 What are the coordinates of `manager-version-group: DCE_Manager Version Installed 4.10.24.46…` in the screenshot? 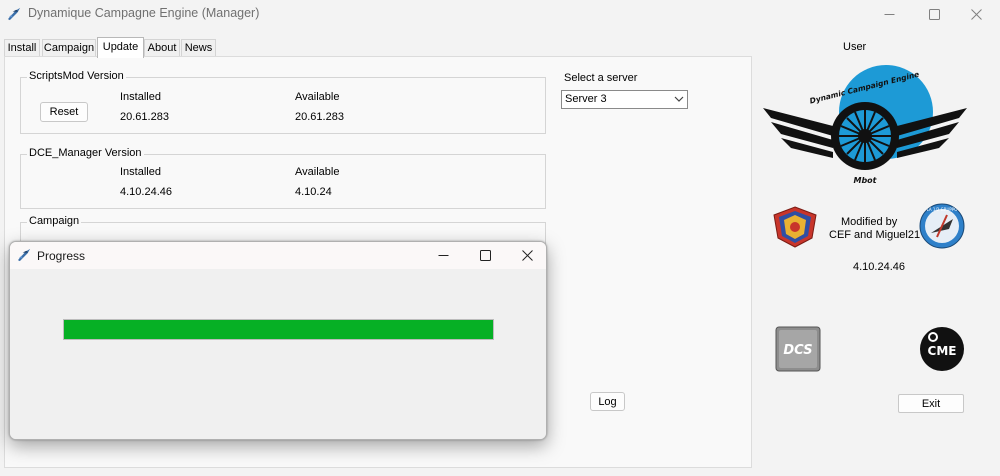 It's located at (283, 178).